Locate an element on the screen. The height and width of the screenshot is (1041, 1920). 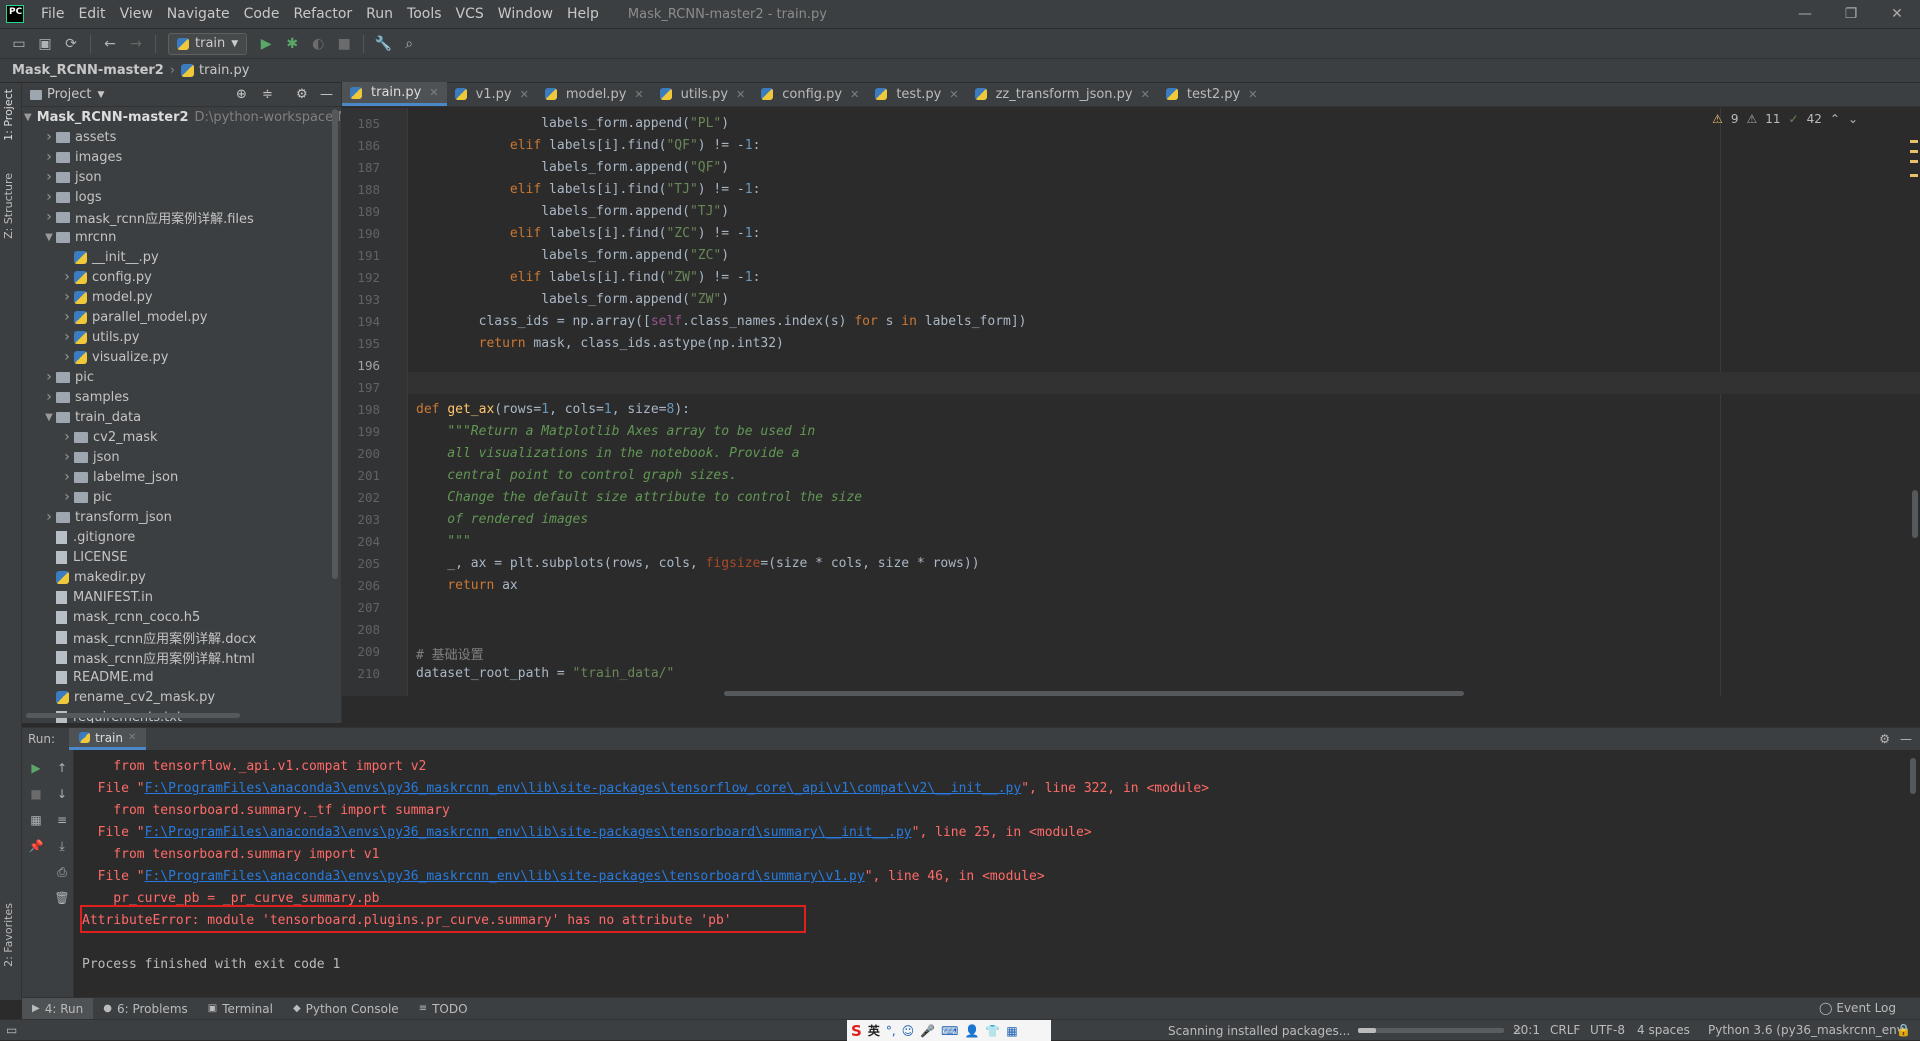
tree-item: › json is located at coordinates (181, 457).